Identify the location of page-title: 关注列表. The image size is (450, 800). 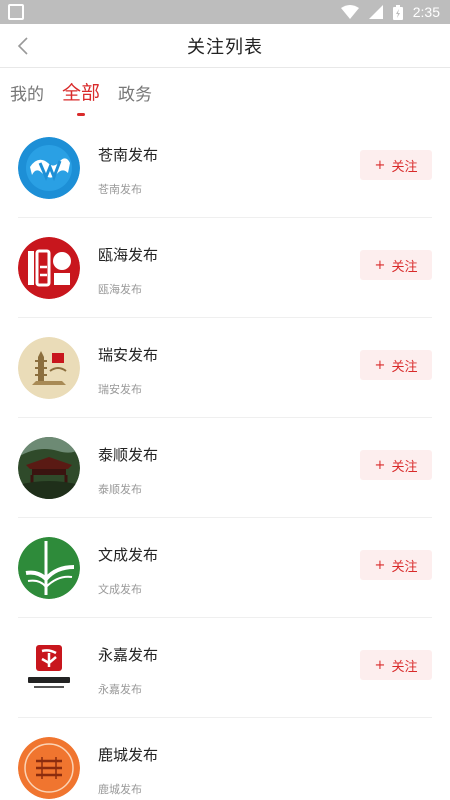
(225, 47).